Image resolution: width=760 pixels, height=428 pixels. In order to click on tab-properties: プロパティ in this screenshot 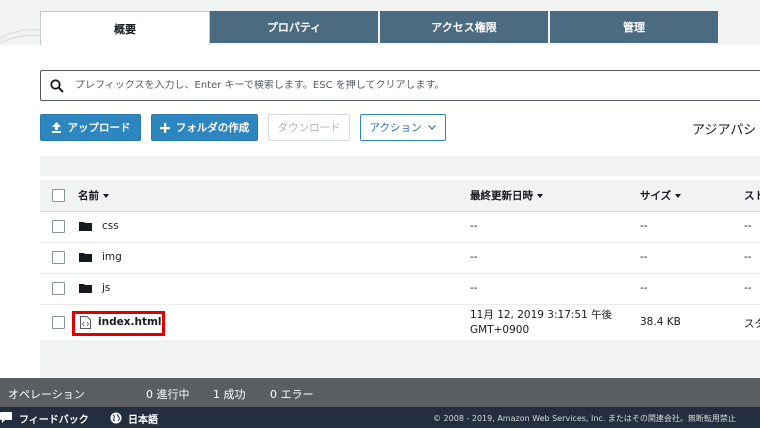, I will do `click(294, 27)`.